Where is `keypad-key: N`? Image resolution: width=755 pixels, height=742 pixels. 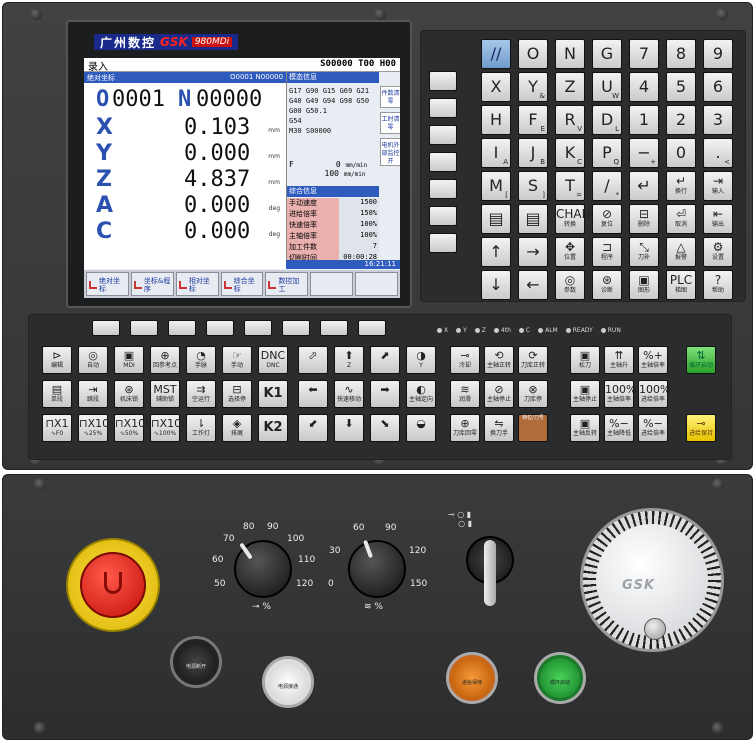 keypad-key: N is located at coordinates (570, 54).